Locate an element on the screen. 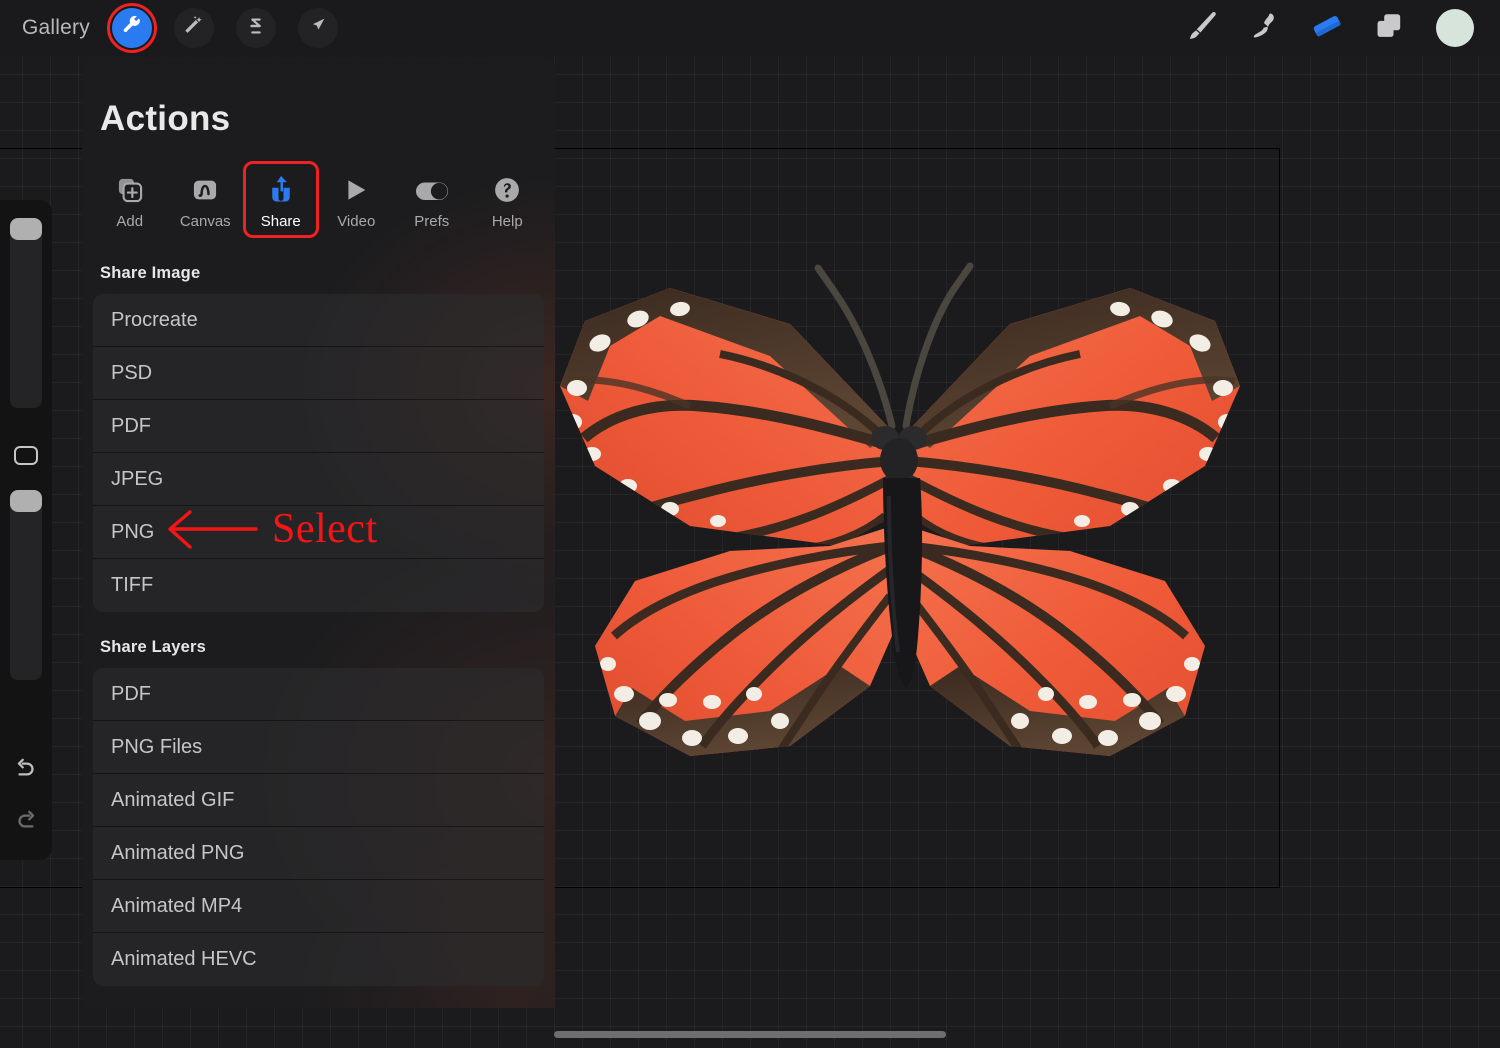 The height and width of the screenshot is (1048, 1500). paintbrush-icon is located at coordinates (1203, 28).